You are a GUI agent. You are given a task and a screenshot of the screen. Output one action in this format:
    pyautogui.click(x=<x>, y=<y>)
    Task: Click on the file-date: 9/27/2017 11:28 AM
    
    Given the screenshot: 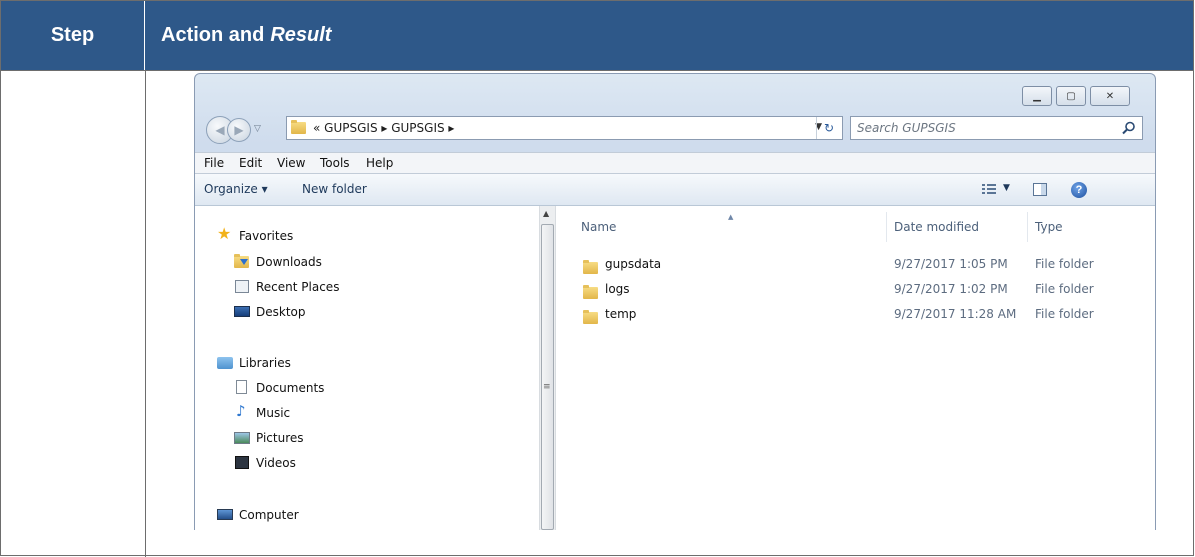 What is the action you would take?
    pyautogui.click(x=955, y=314)
    